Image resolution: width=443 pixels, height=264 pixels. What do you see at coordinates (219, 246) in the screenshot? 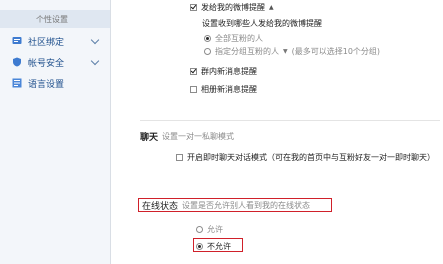
I see `status-disallow-label: 不允许` at bounding box center [219, 246].